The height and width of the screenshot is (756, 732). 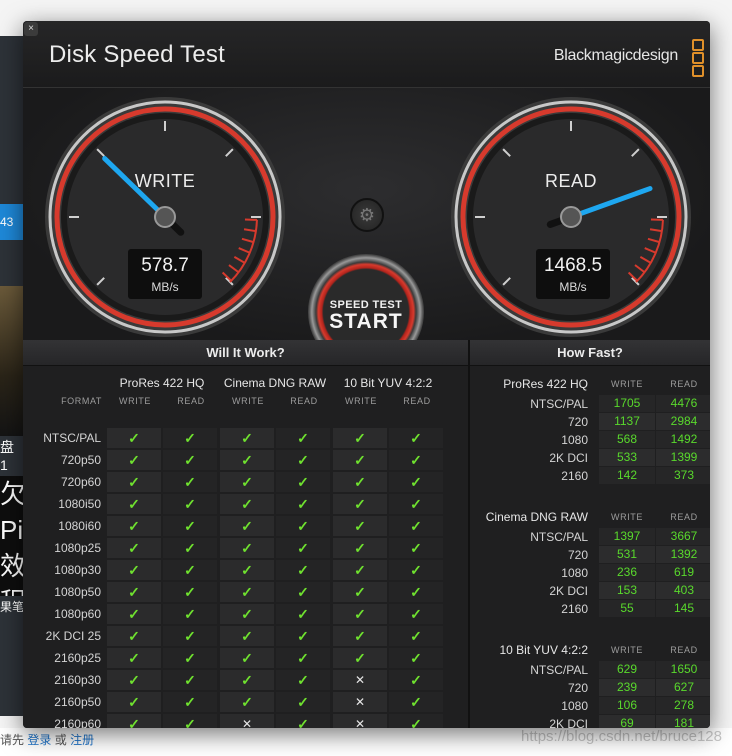 I want to click on settings-gear-icon: ⚙, so click(x=367, y=215).